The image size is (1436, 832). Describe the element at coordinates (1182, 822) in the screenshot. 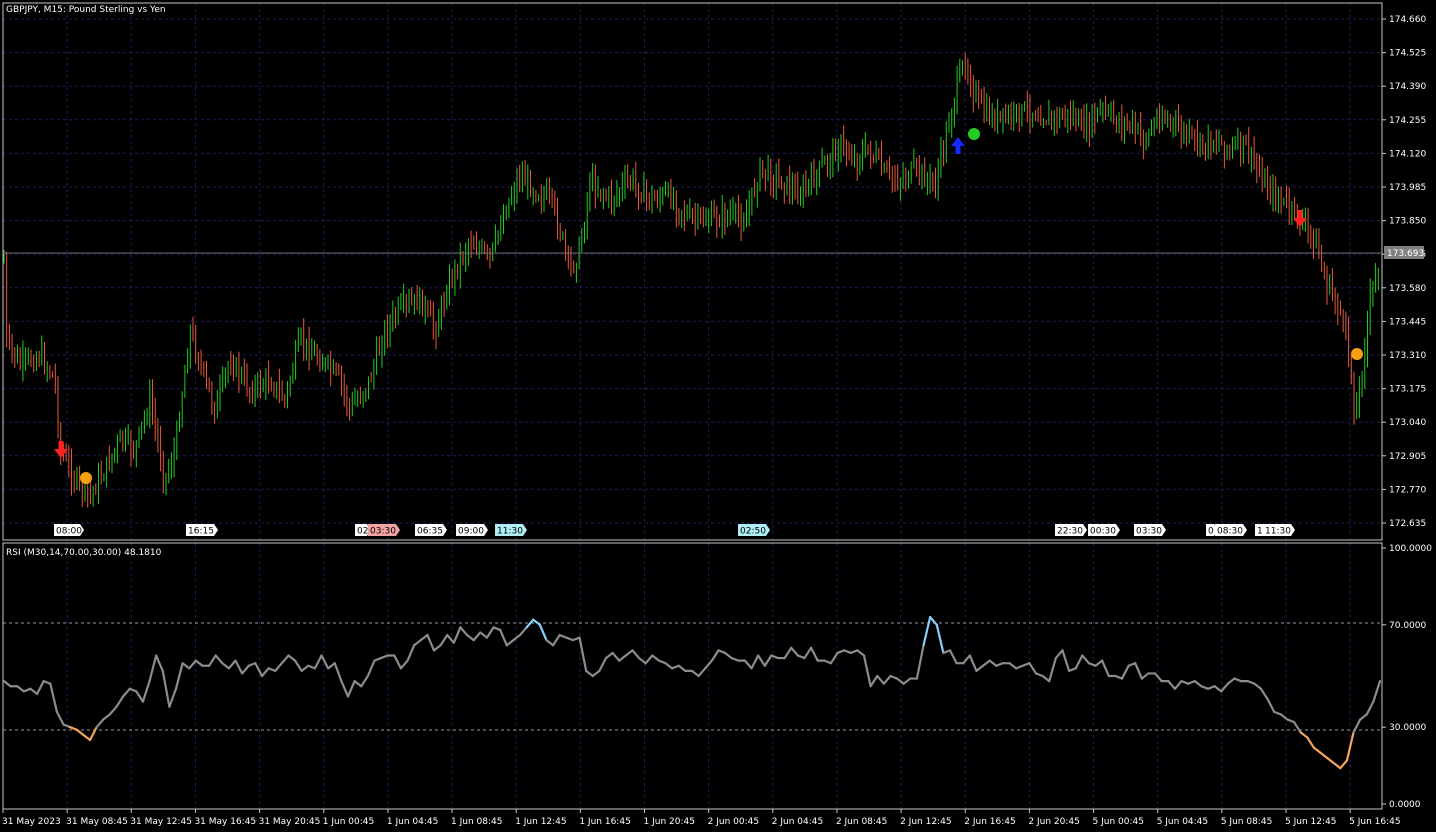

I see `time-axis-label: 5 Jun 04:45` at that location.